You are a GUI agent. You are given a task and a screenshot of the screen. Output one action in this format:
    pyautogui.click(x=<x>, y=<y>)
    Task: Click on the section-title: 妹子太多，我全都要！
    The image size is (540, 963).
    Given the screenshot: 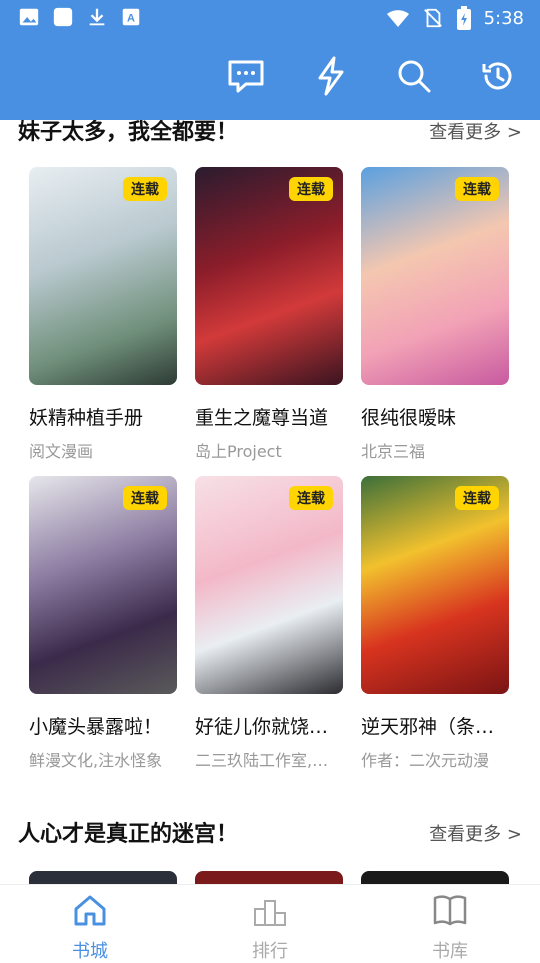 What is the action you would take?
    pyautogui.click(x=128, y=132)
    